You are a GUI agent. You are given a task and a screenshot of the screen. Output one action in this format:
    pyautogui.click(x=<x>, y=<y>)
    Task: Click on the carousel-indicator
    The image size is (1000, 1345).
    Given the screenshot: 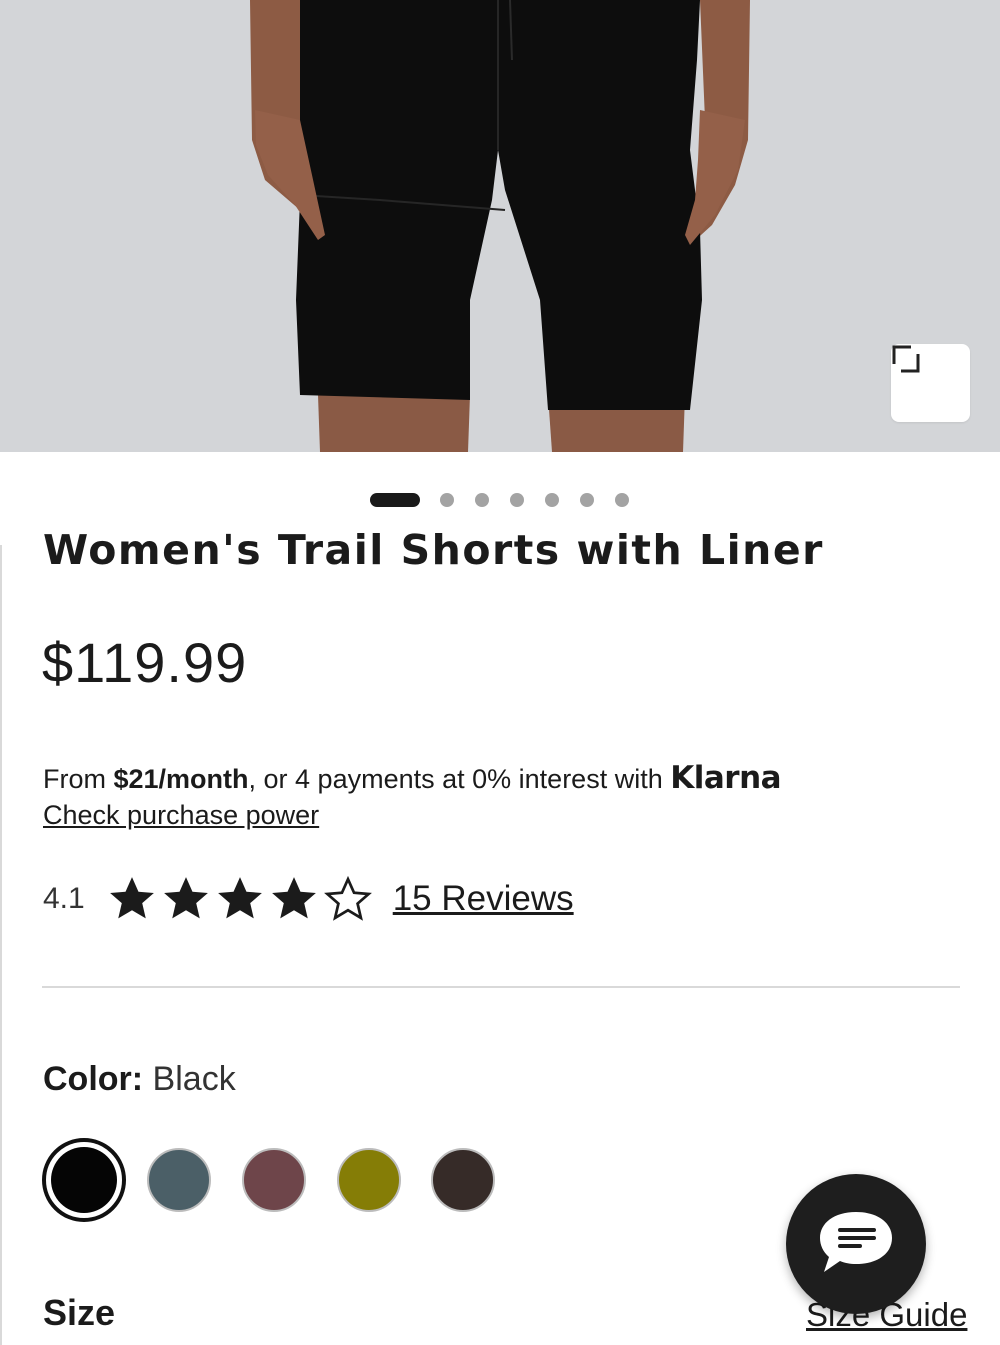 What is the action you would take?
    pyautogui.click(x=500, y=500)
    